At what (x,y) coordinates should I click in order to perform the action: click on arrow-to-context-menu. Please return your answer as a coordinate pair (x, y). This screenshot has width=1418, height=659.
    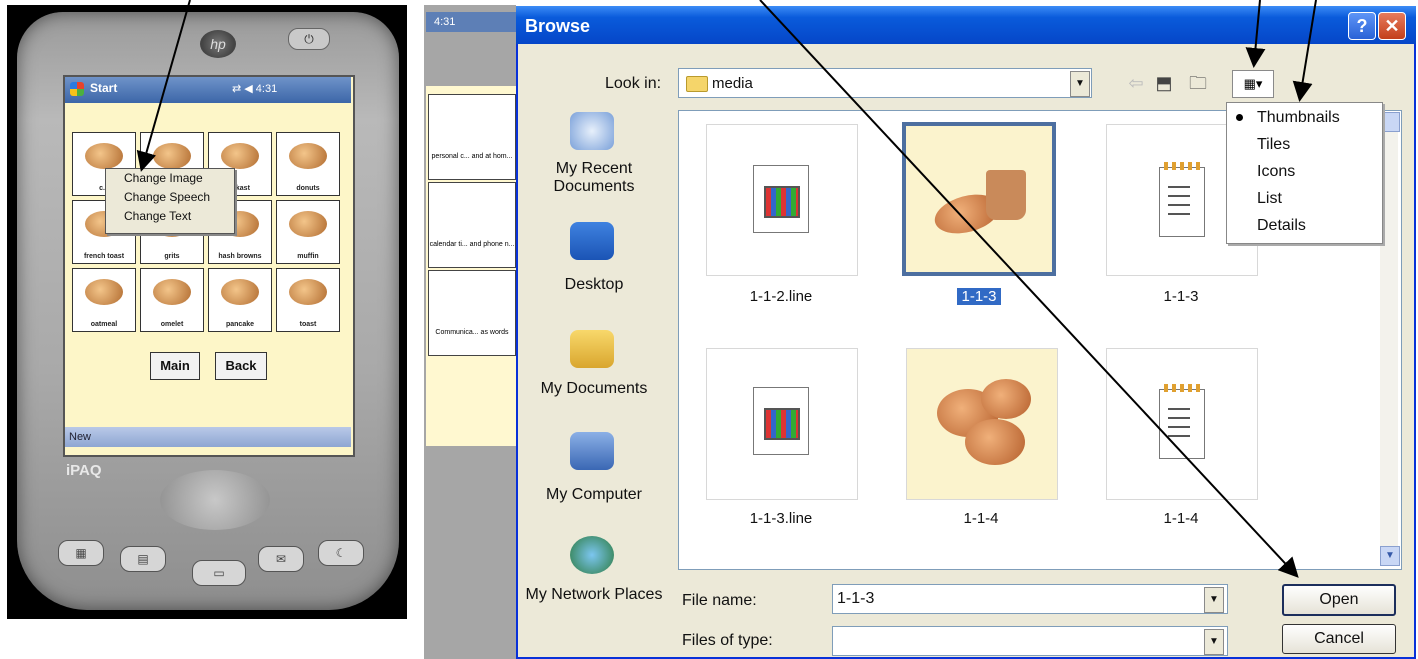
    Looking at the image, I should click on (163, 86).